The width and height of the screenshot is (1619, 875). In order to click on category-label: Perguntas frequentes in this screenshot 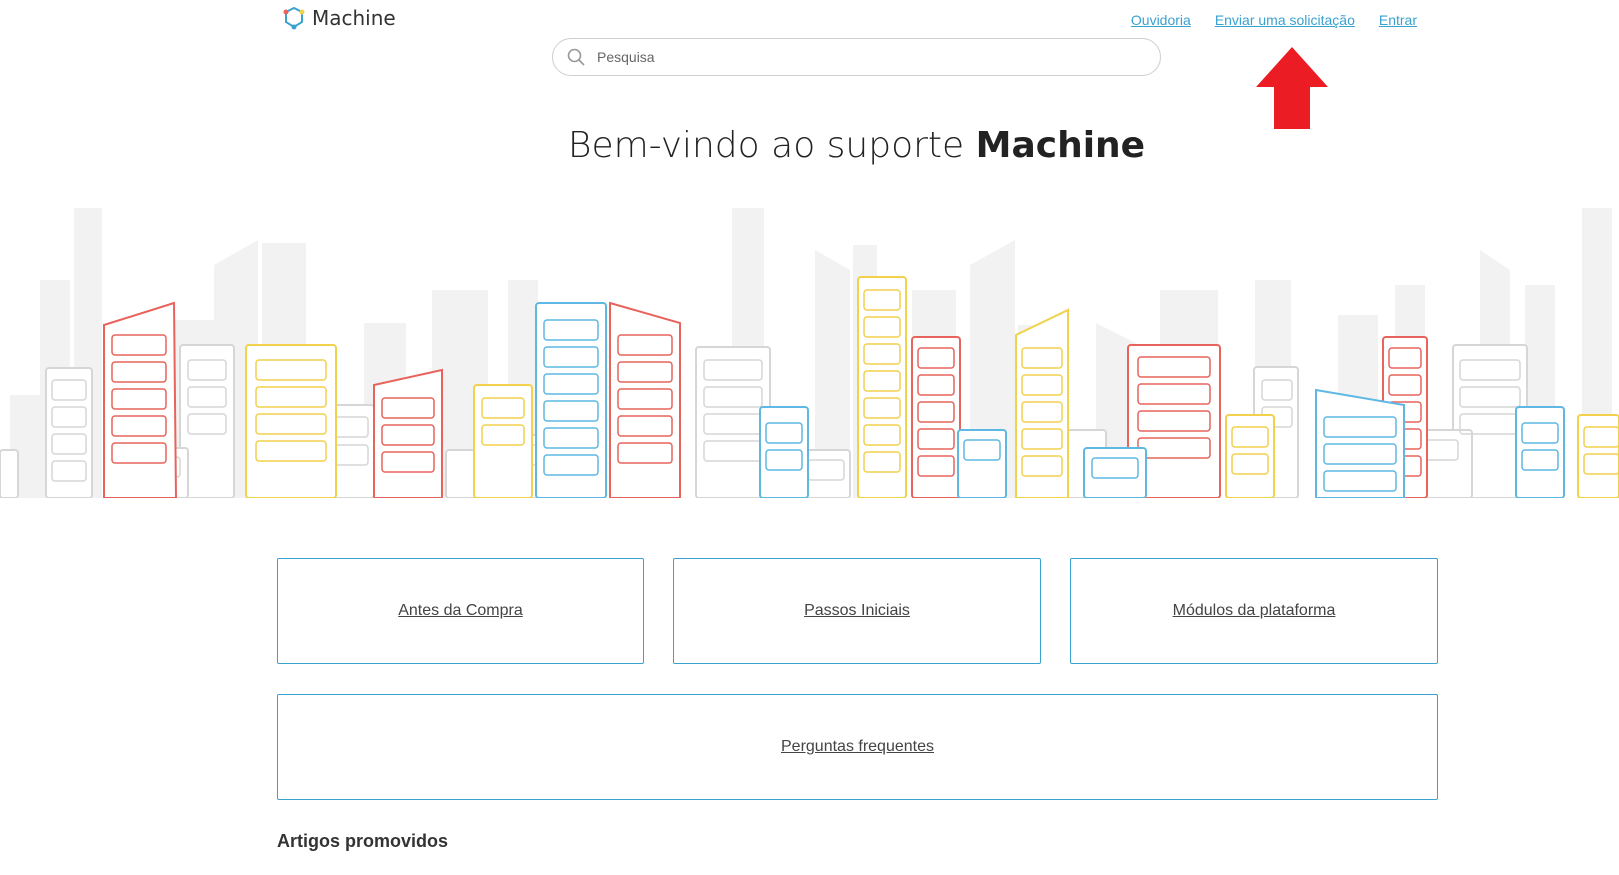, I will do `click(857, 746)`.